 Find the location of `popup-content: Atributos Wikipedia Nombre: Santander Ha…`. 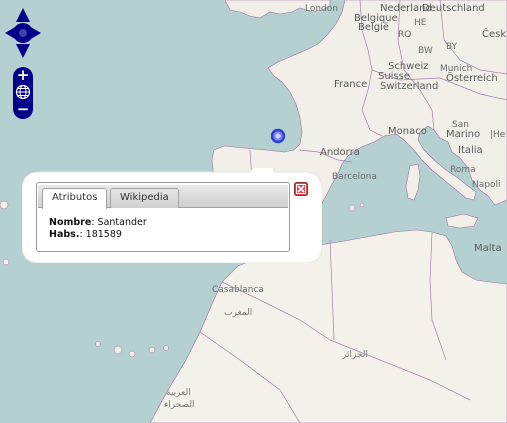

popup-content: Atributos Wikipedia Nombre: Santander Ha… is located at coordinates (163, 217).